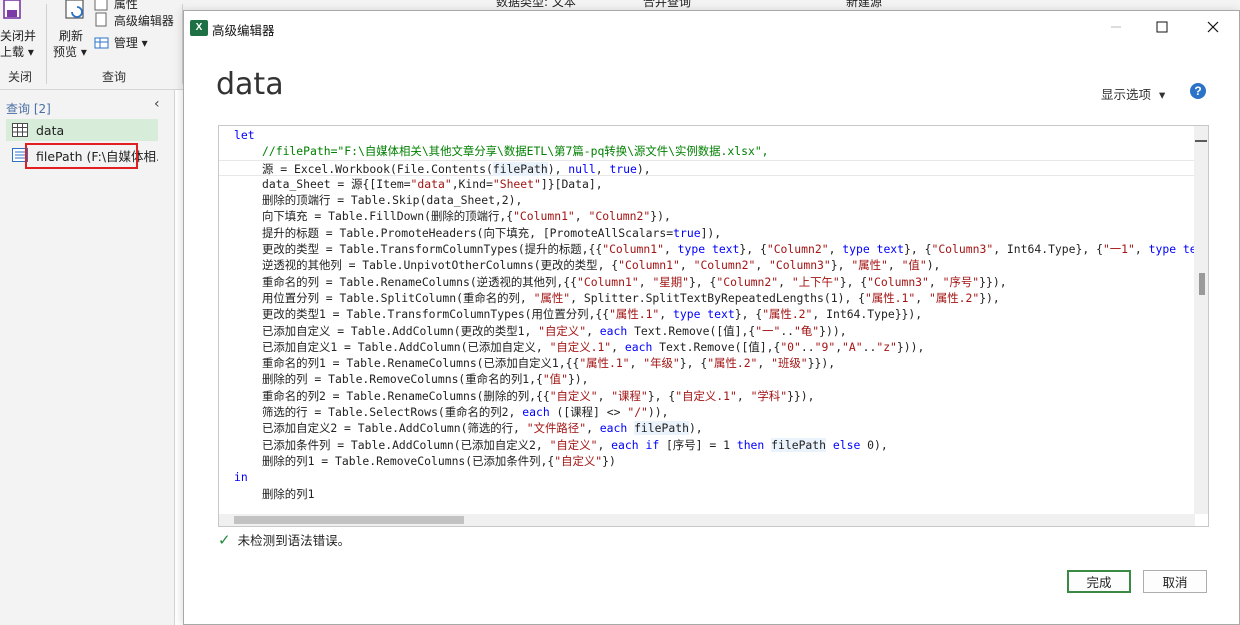 This screenshot has height=625, width=1240. I want to click on code-token: "Column1", so click(633, 249).